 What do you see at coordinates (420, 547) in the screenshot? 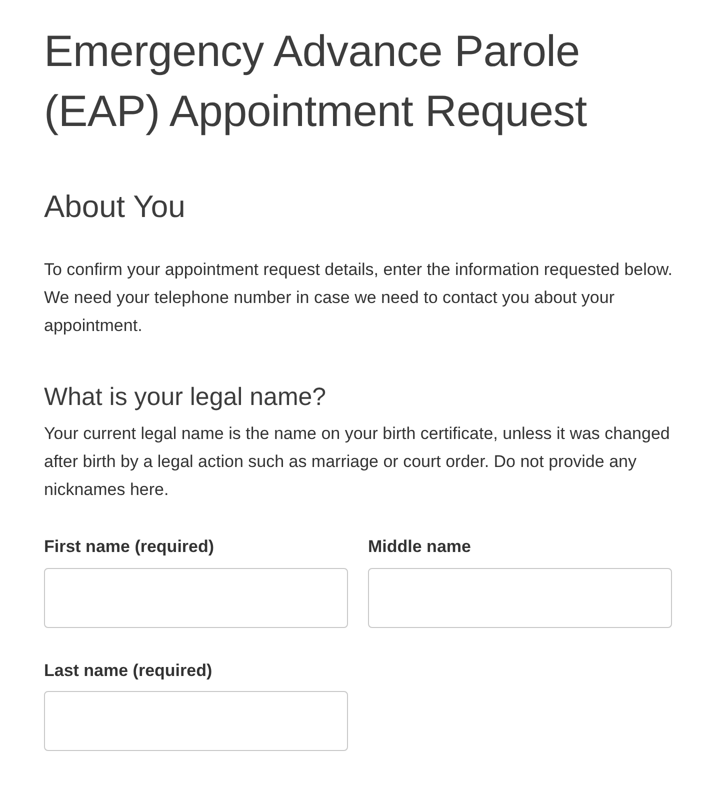
I see `field-label: Middle name` at bounding box center [420, 547].